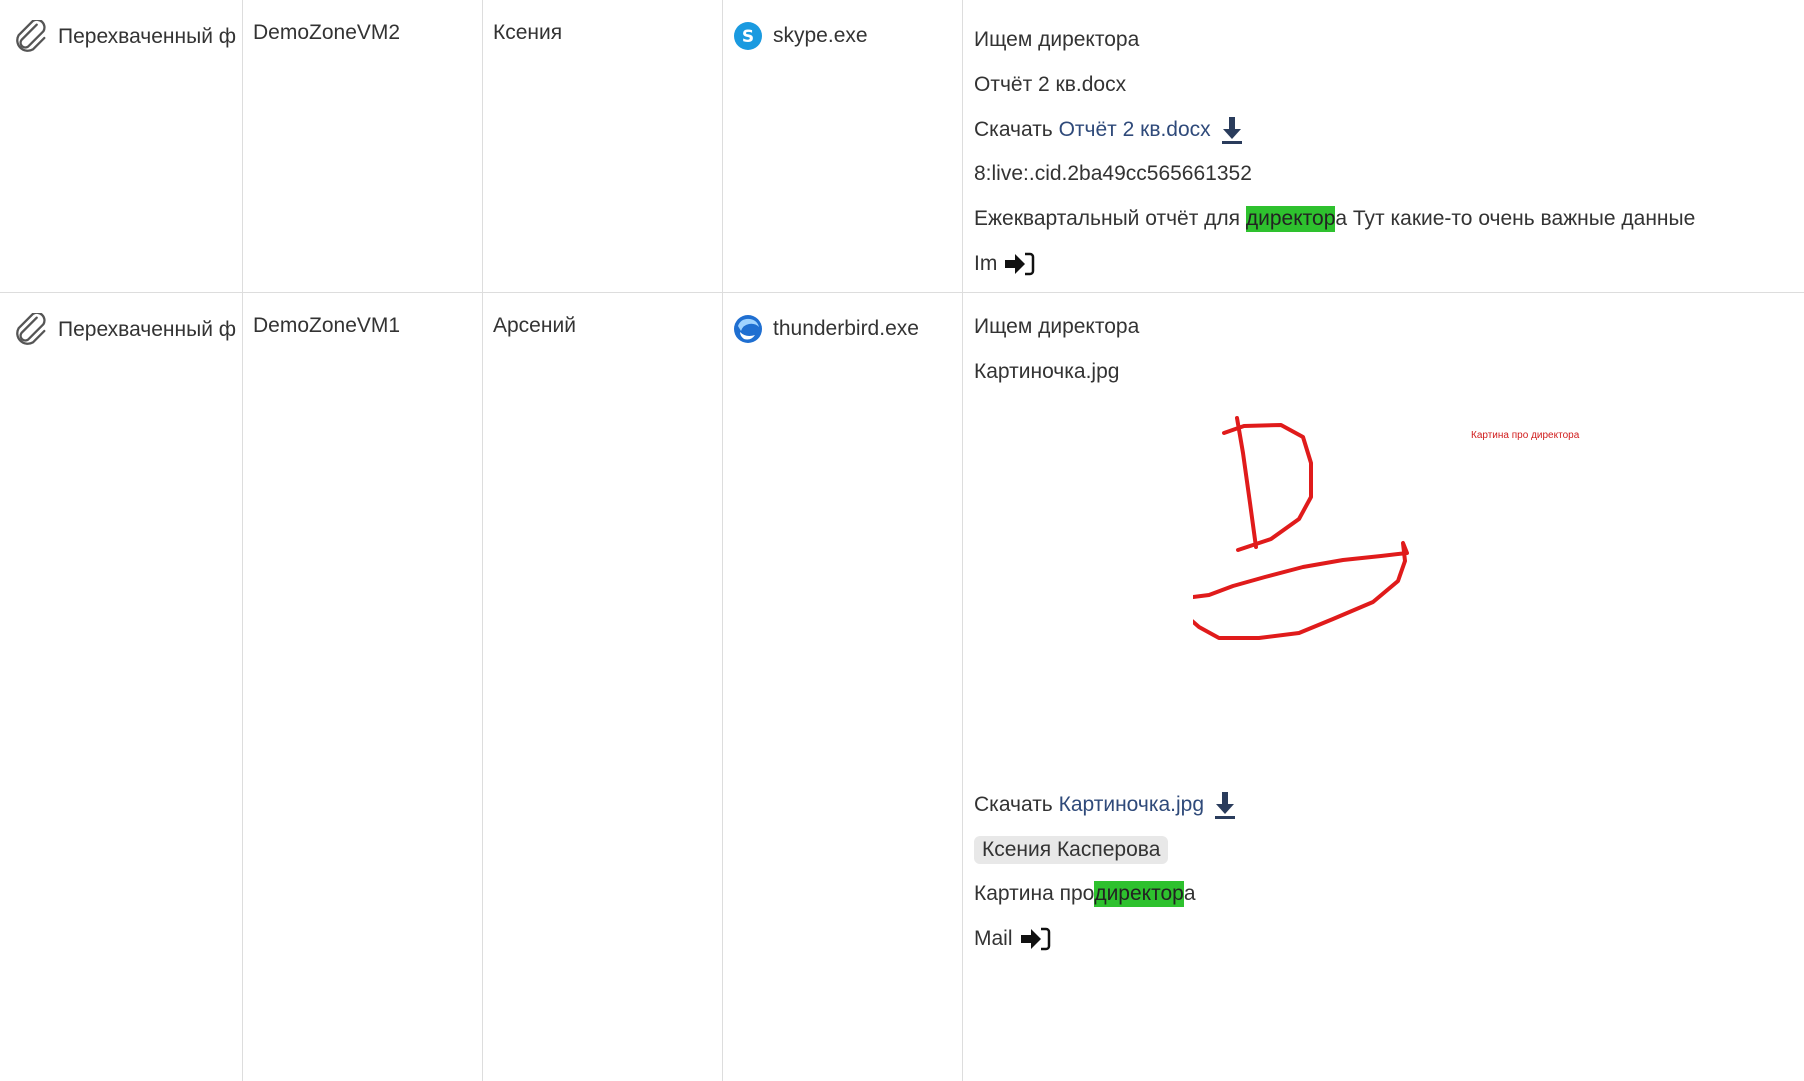  Describe the element at coordinates (1085, 894) in the screenshot. I see `message-body: Картина про директор а` at that location.